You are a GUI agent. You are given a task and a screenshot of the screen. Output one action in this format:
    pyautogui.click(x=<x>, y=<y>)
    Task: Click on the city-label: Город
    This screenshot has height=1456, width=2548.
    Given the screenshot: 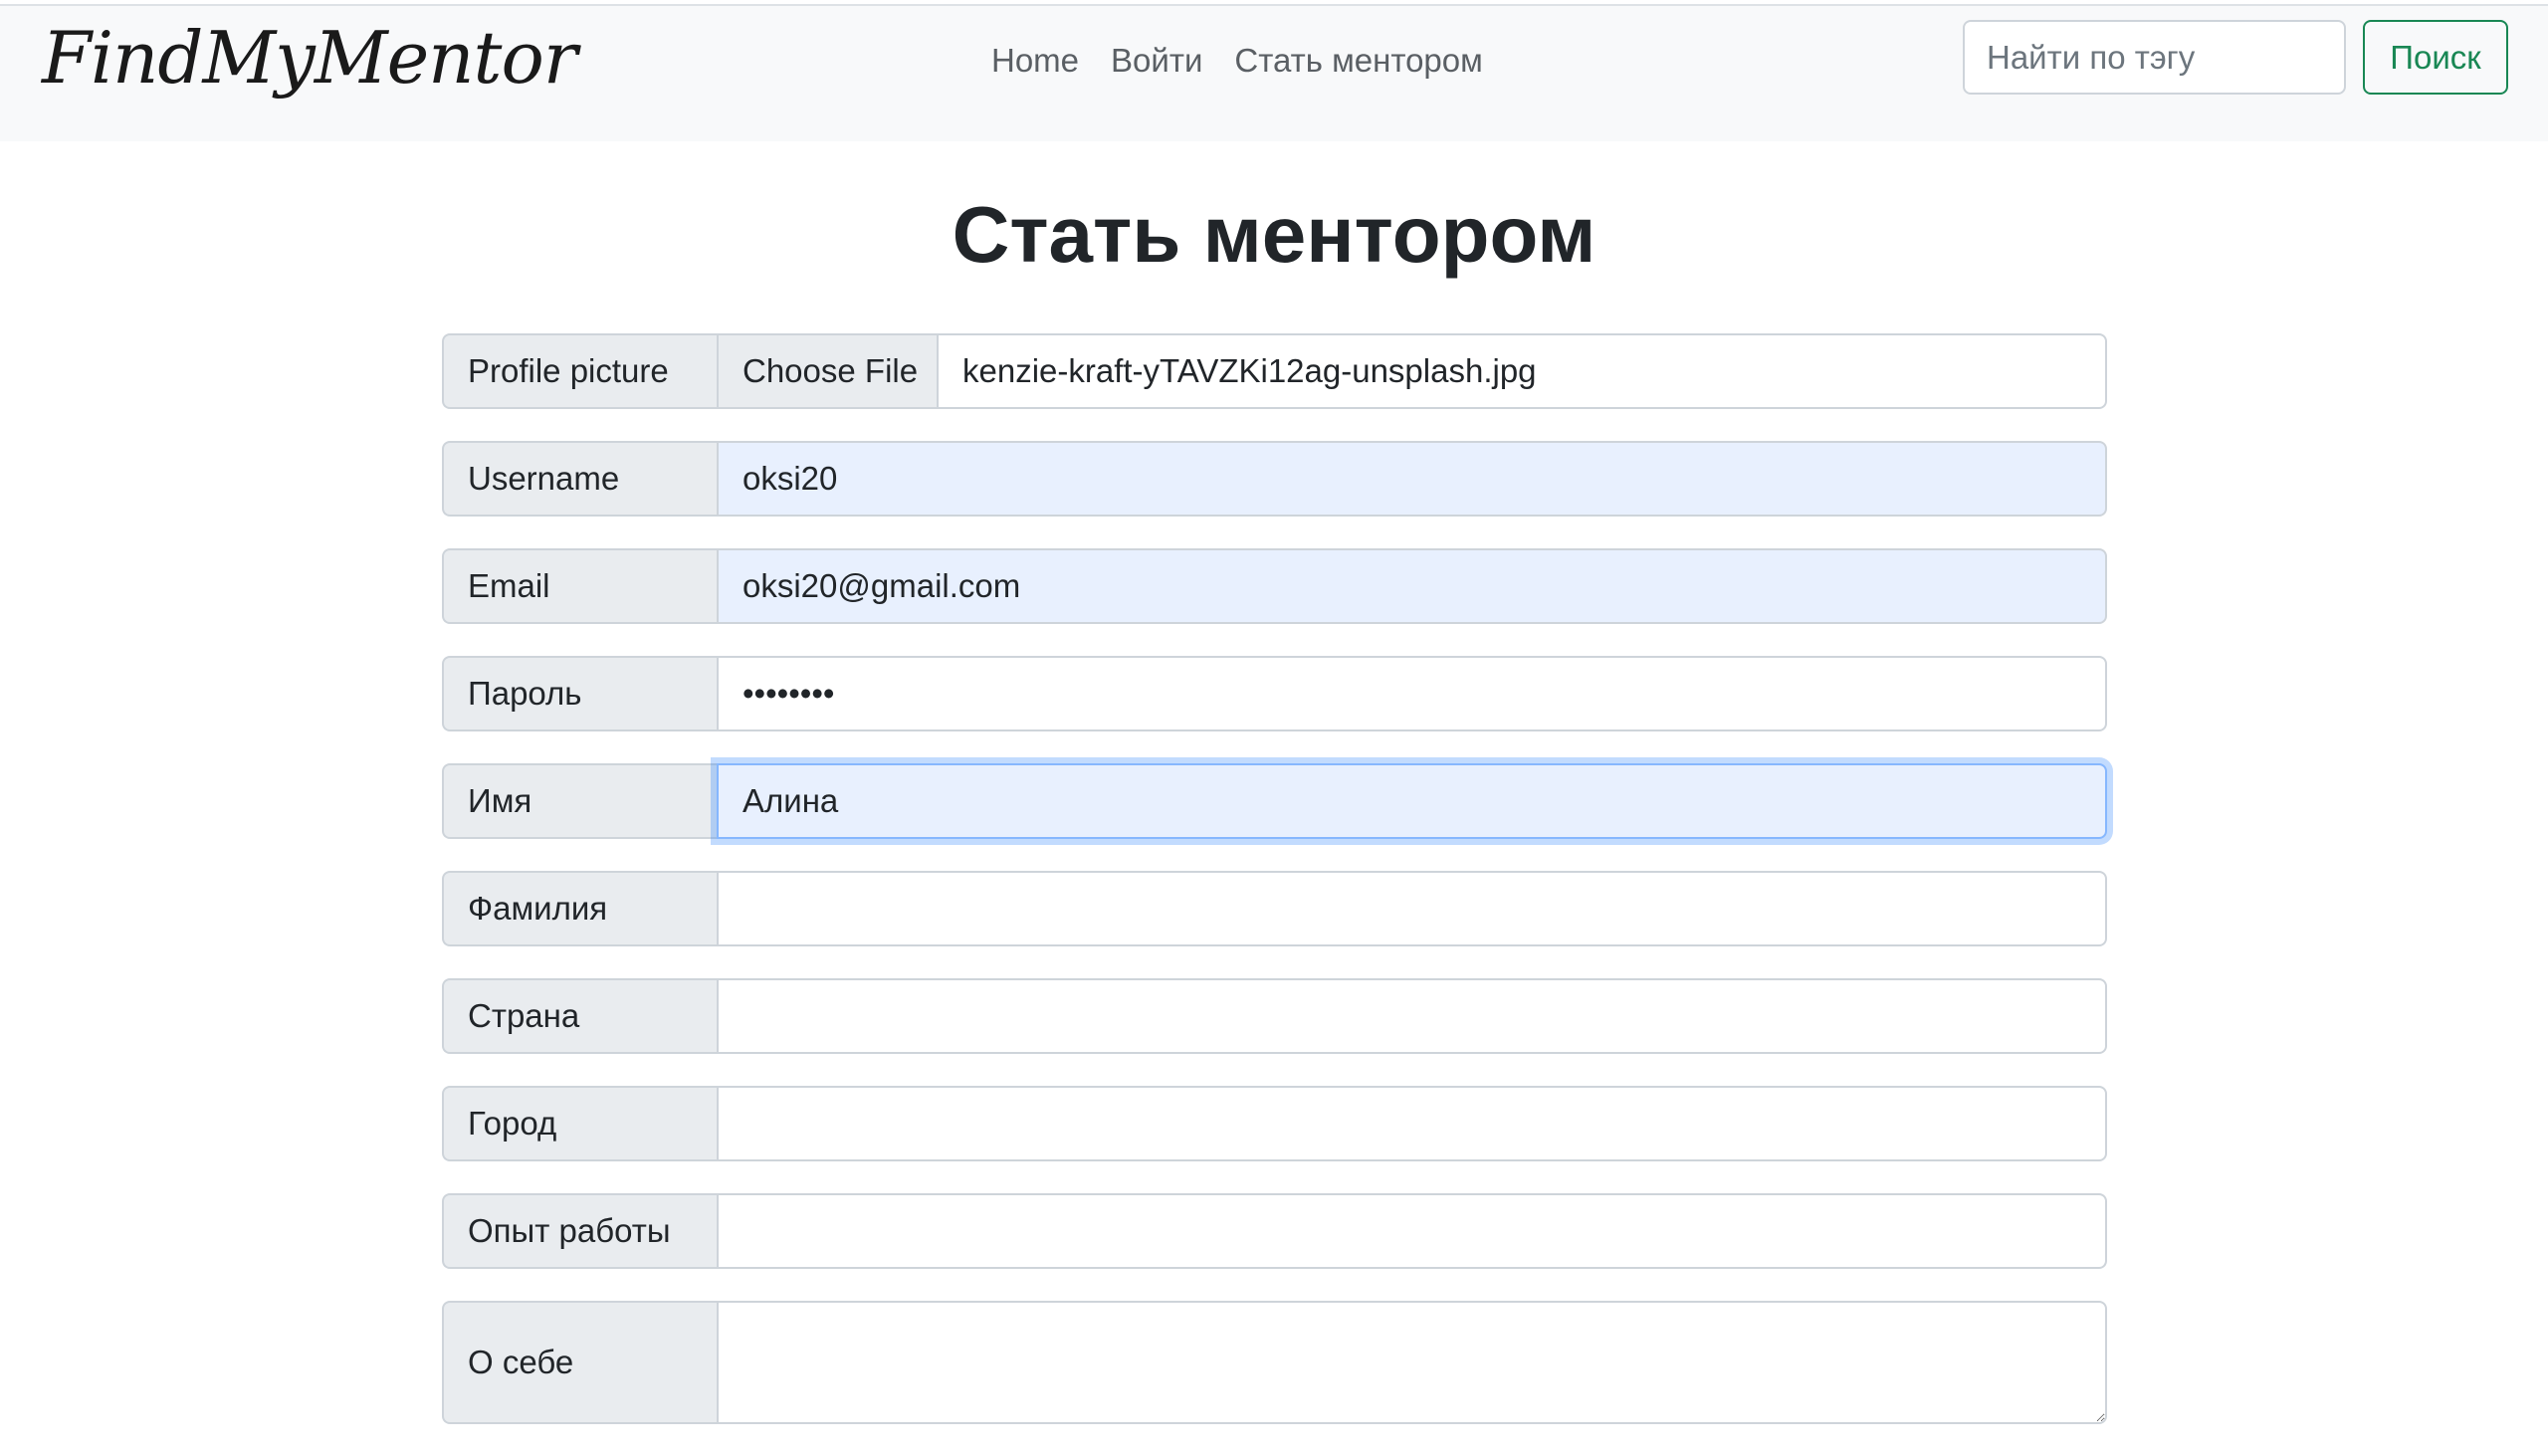 What is the action you would take?
    pyautogui.click(x=579, y=1123)
    